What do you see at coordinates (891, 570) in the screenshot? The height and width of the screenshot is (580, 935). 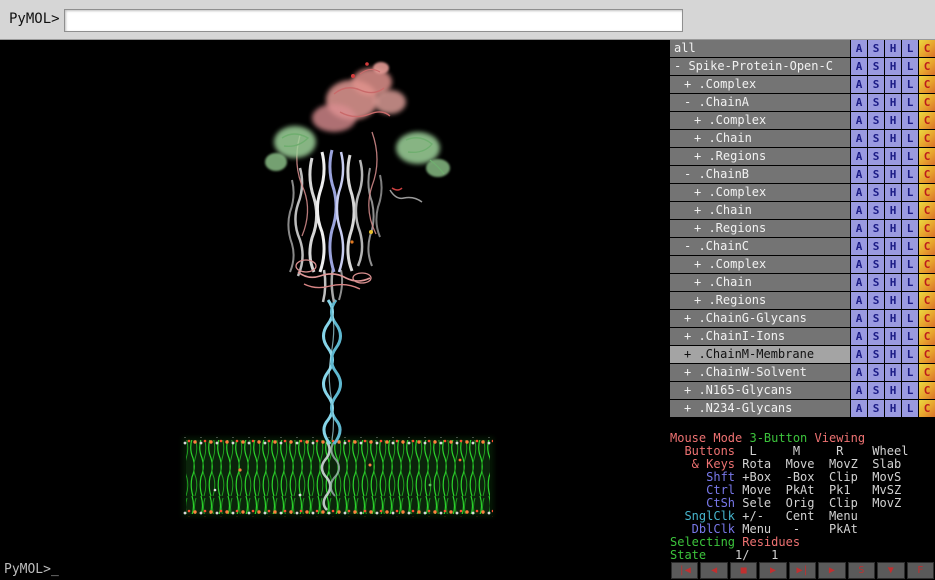 I see `movie-menu-button: ▼` at bounding box center [891, 570].